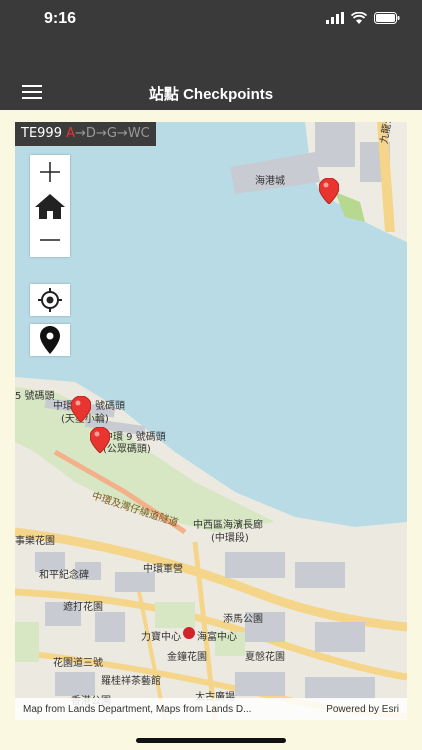  Describe the element at coordinates (163, 569) in the screenshot. I see `map-label-barracks: 中環軍營` at that location.